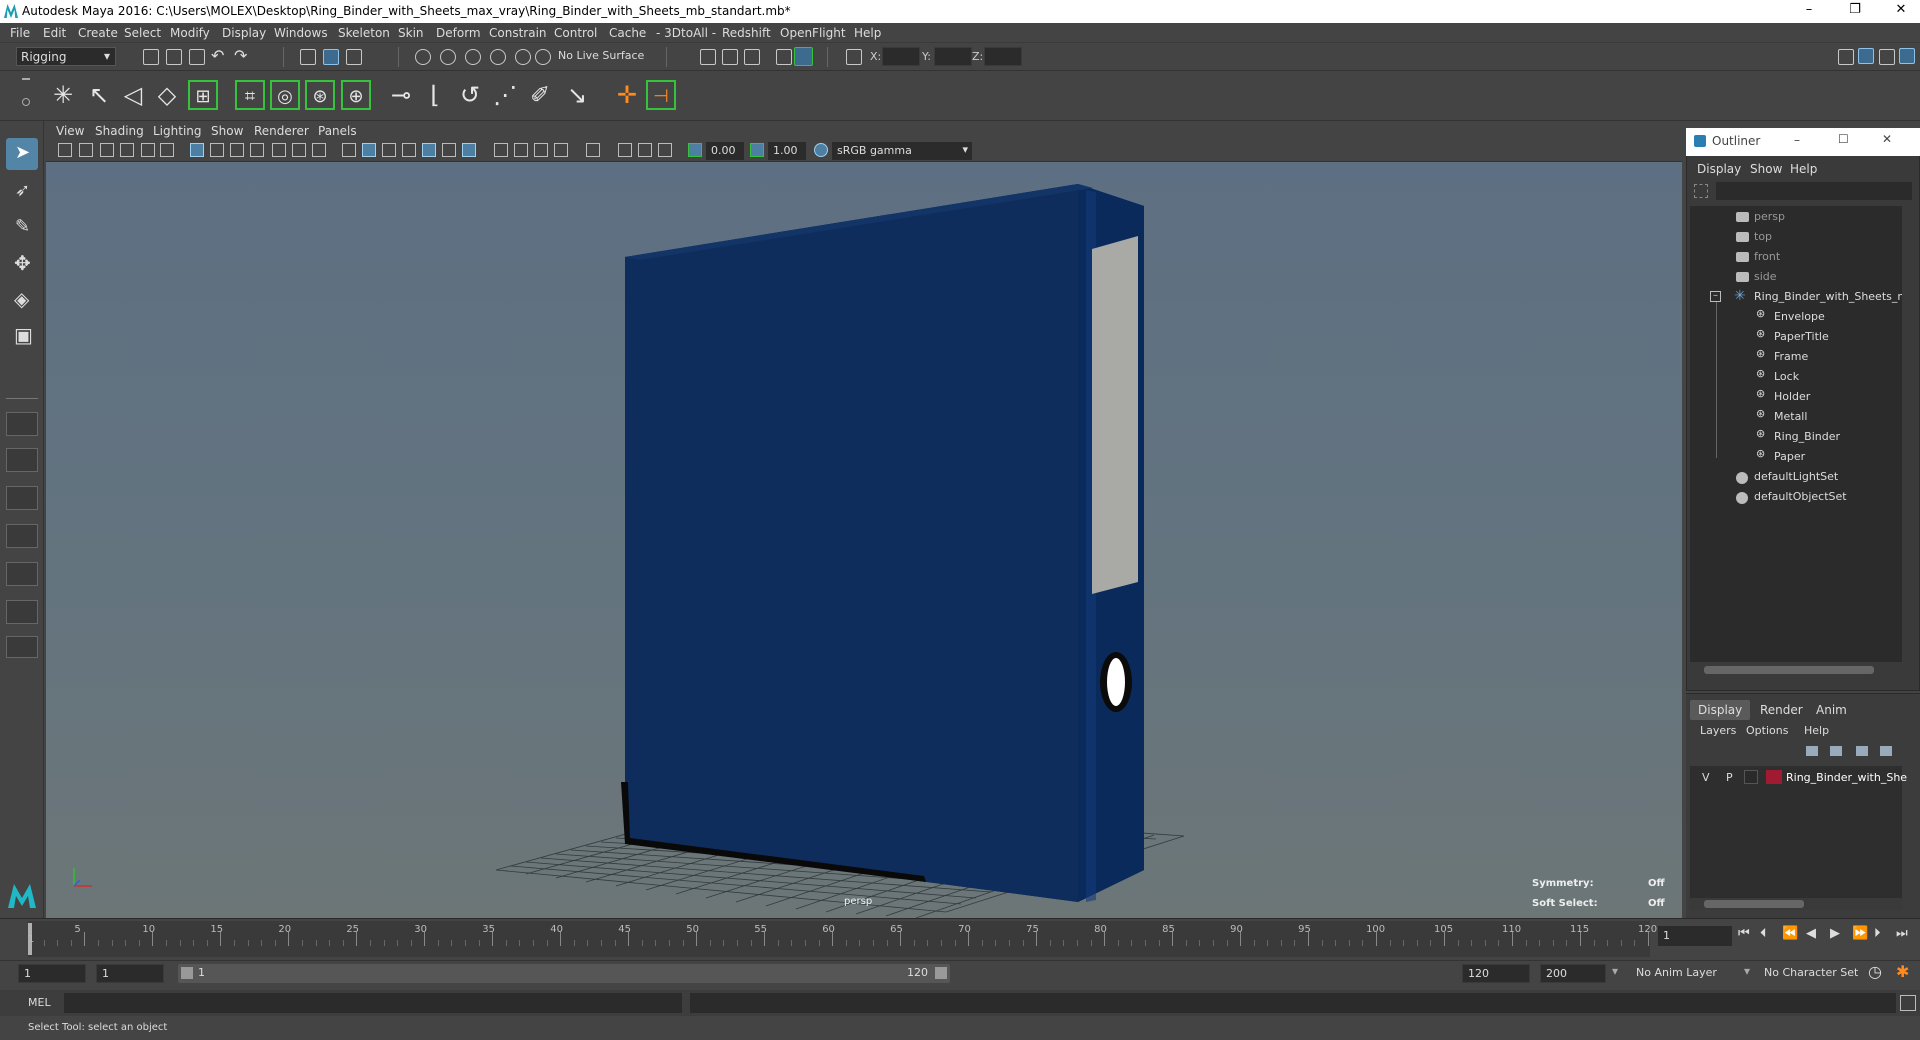  I want to click on menu-openflight: OpenFlight, so click(813, 33).